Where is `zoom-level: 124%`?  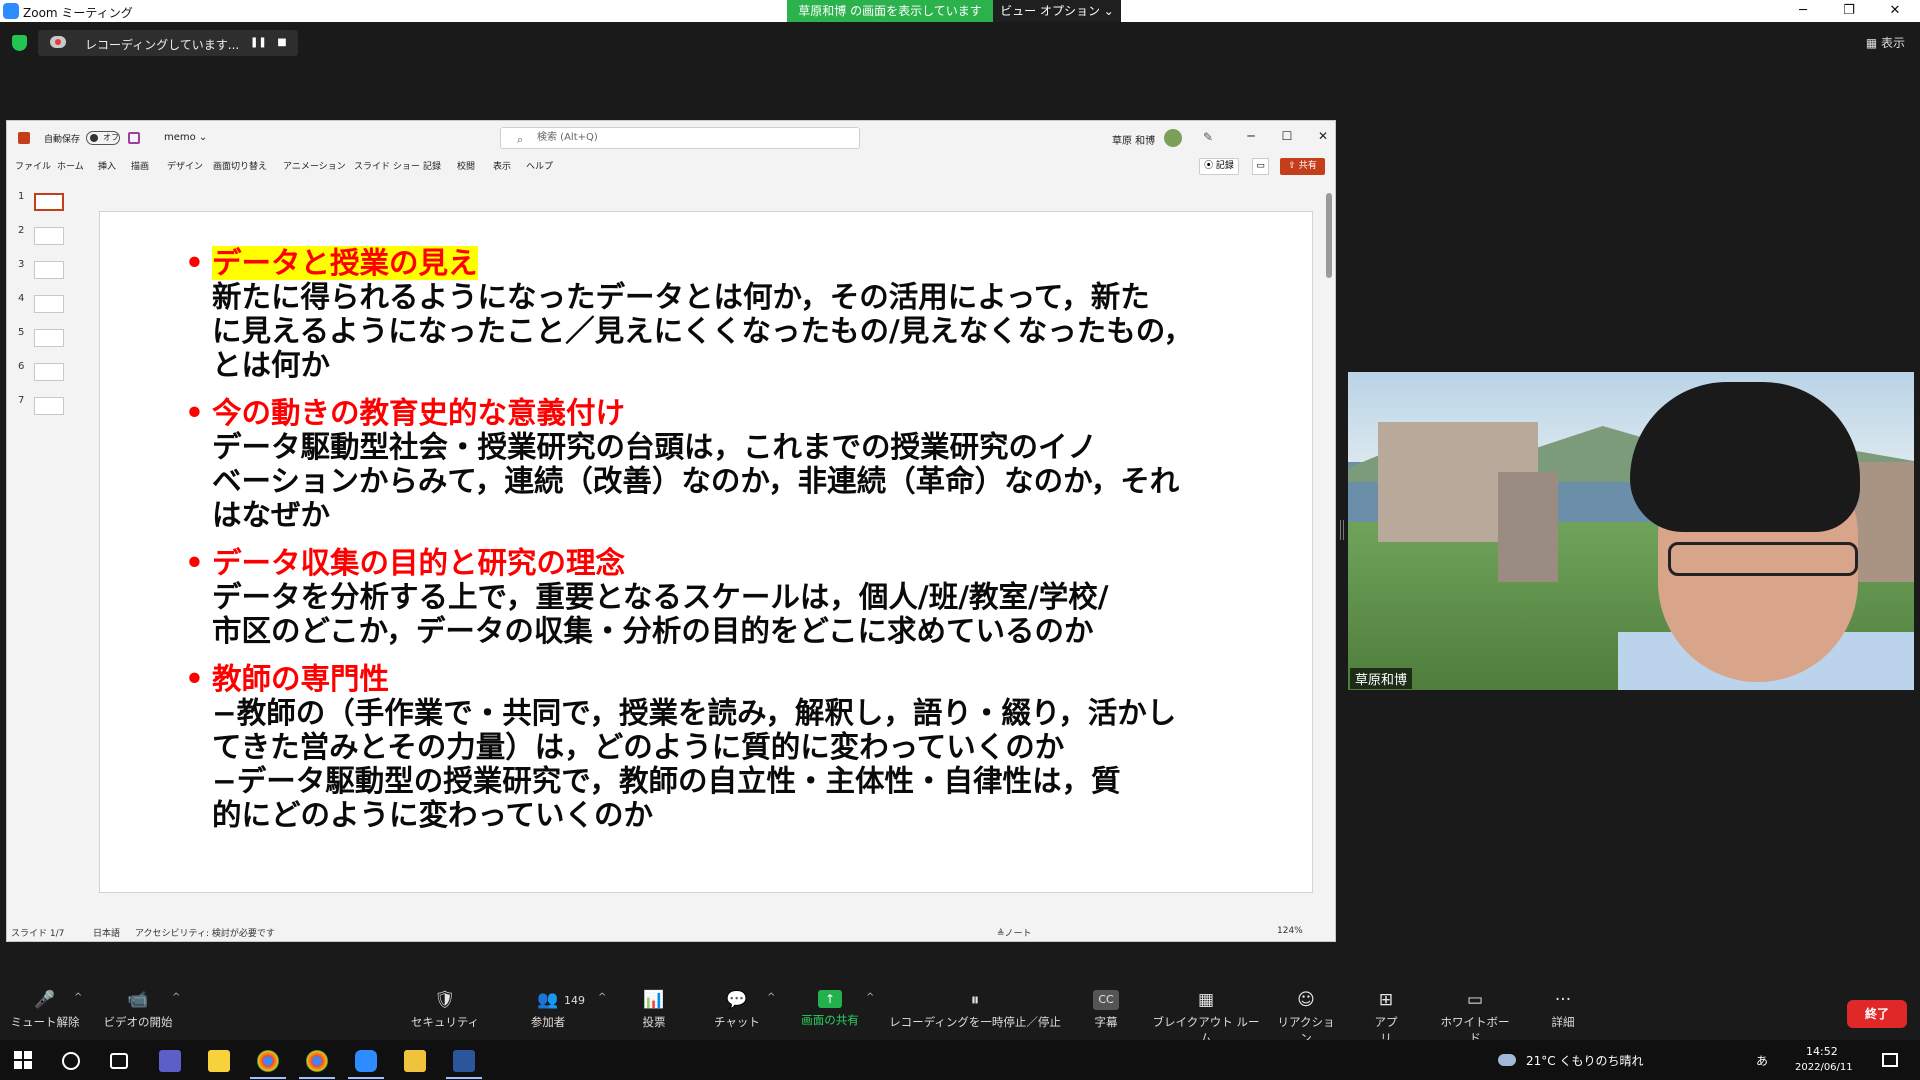 zoom-level: 124% is located at coordinates (1290, 931).